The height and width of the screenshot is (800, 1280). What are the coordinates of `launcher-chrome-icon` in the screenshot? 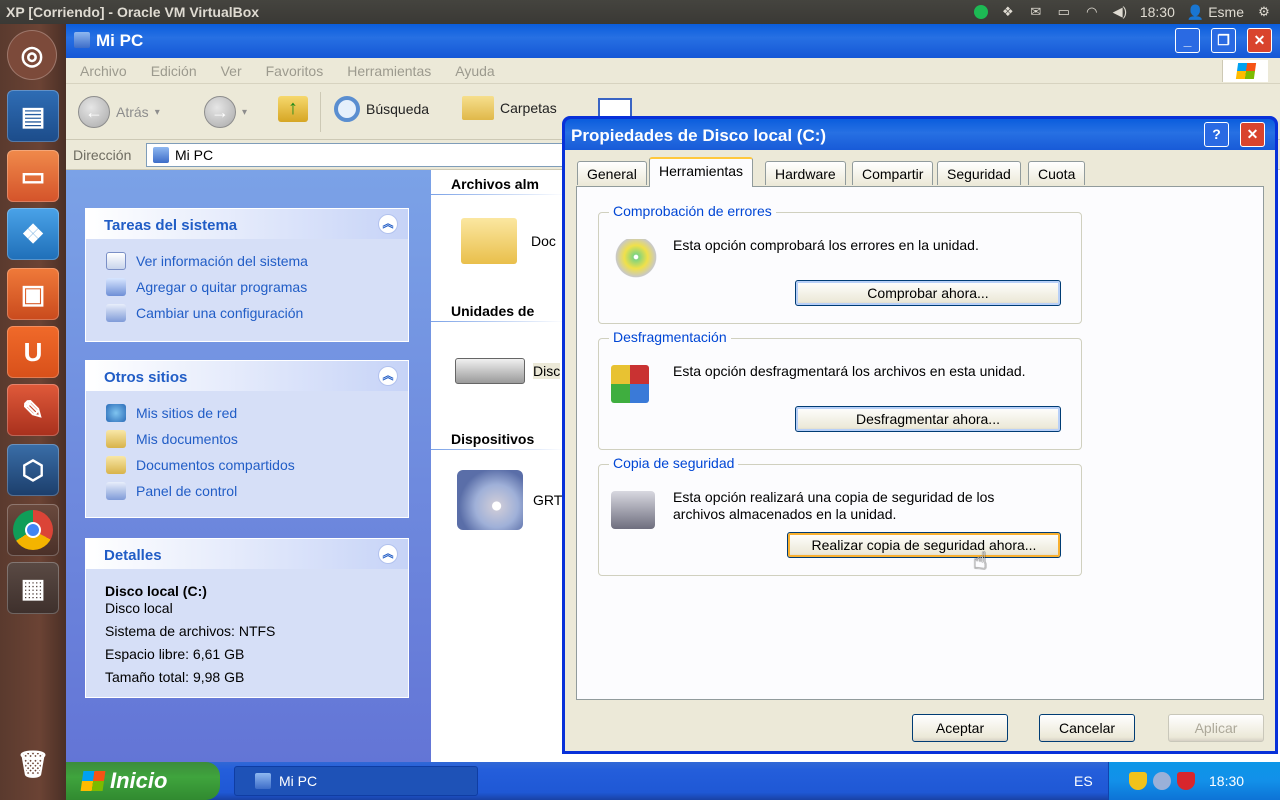 It's located at (33, 530).